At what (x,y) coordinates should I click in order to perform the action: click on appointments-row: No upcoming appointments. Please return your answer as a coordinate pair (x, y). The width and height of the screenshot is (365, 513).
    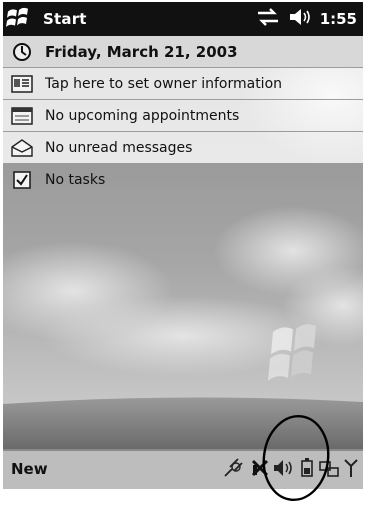
    Looking at the image, I should click on (183, 116).